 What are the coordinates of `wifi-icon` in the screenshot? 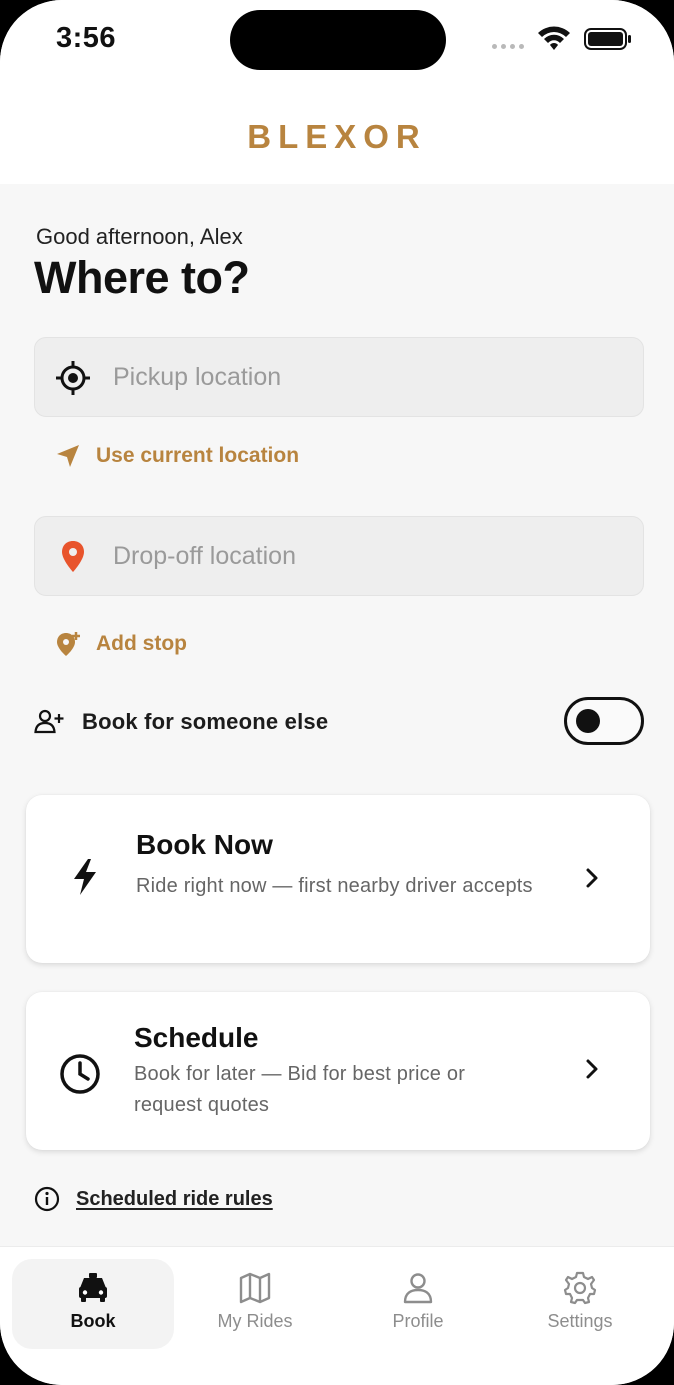 It's located at (554, 38).